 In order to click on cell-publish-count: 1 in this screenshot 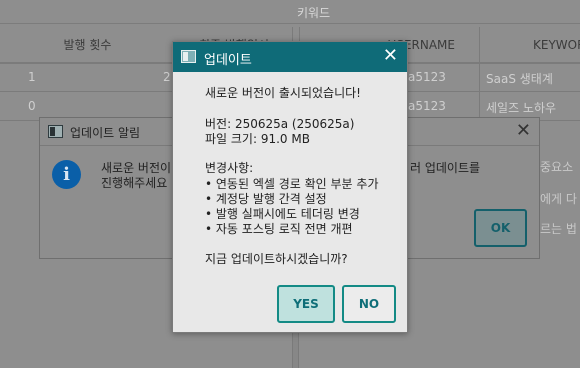, I will do `click(32, 77)`.